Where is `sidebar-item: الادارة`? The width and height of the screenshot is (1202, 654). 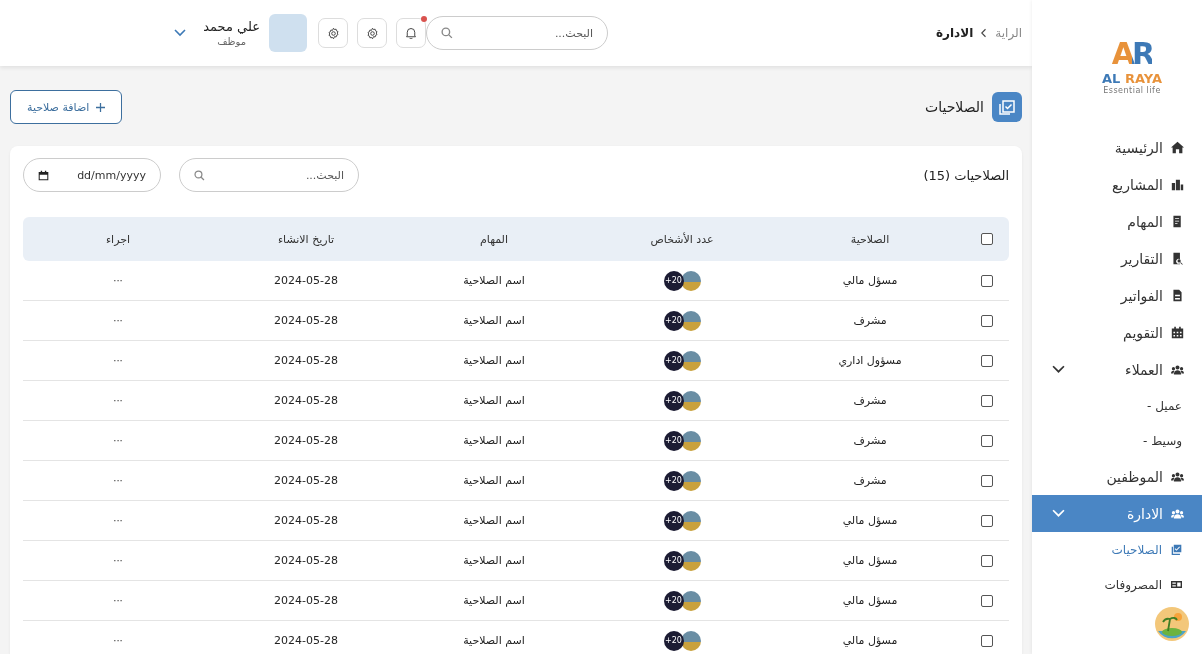 sidebar-item: الادارة is located at coordinates (1117, 513).